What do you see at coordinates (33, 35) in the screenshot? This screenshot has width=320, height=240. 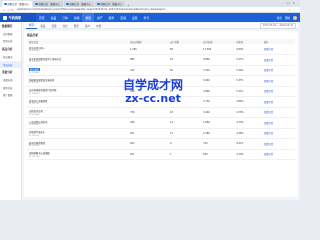 I see `panel-title: 商品分析` at bounding box center [33, 35].